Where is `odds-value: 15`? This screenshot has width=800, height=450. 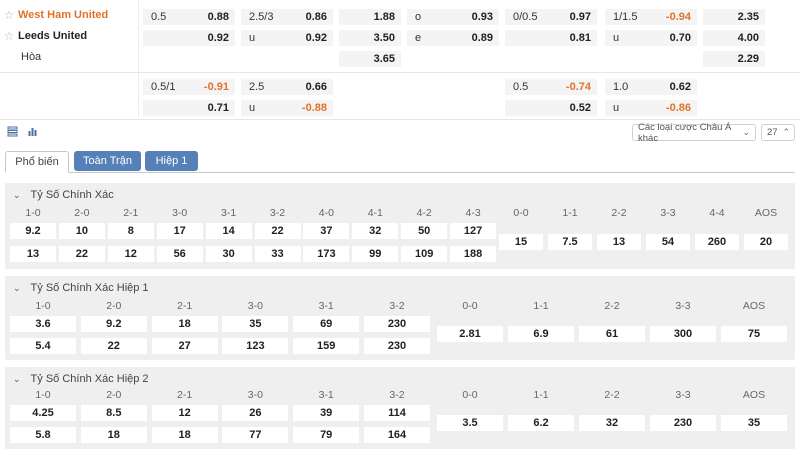
odds-value: 15 is located at coordinates (521, 242).